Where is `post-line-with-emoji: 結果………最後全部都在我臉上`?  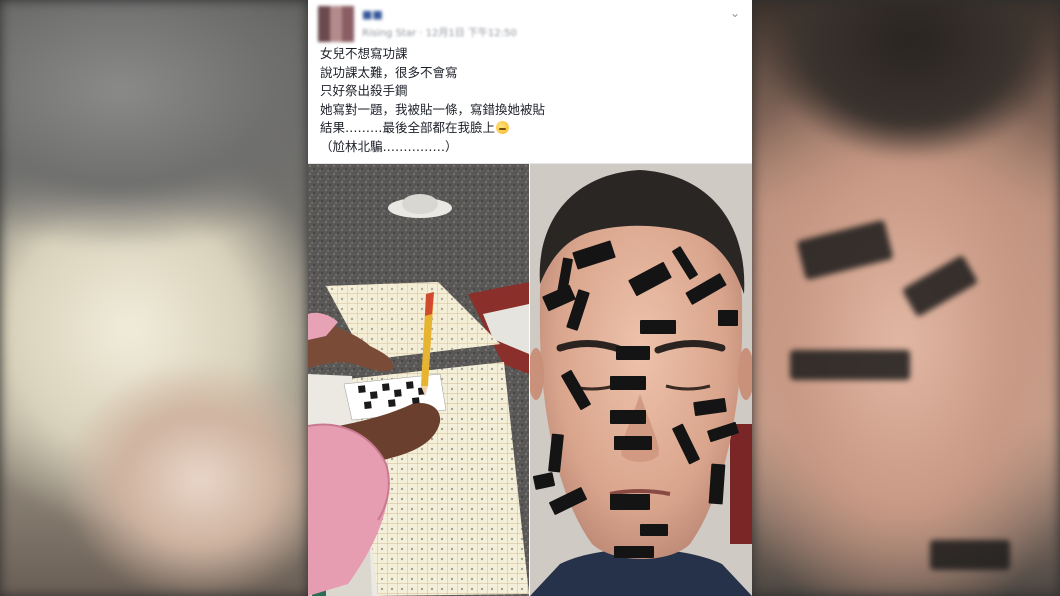
post-line-with-emoji: 結果………最後全部都在我臉上 is located at coordinates (530, 128).